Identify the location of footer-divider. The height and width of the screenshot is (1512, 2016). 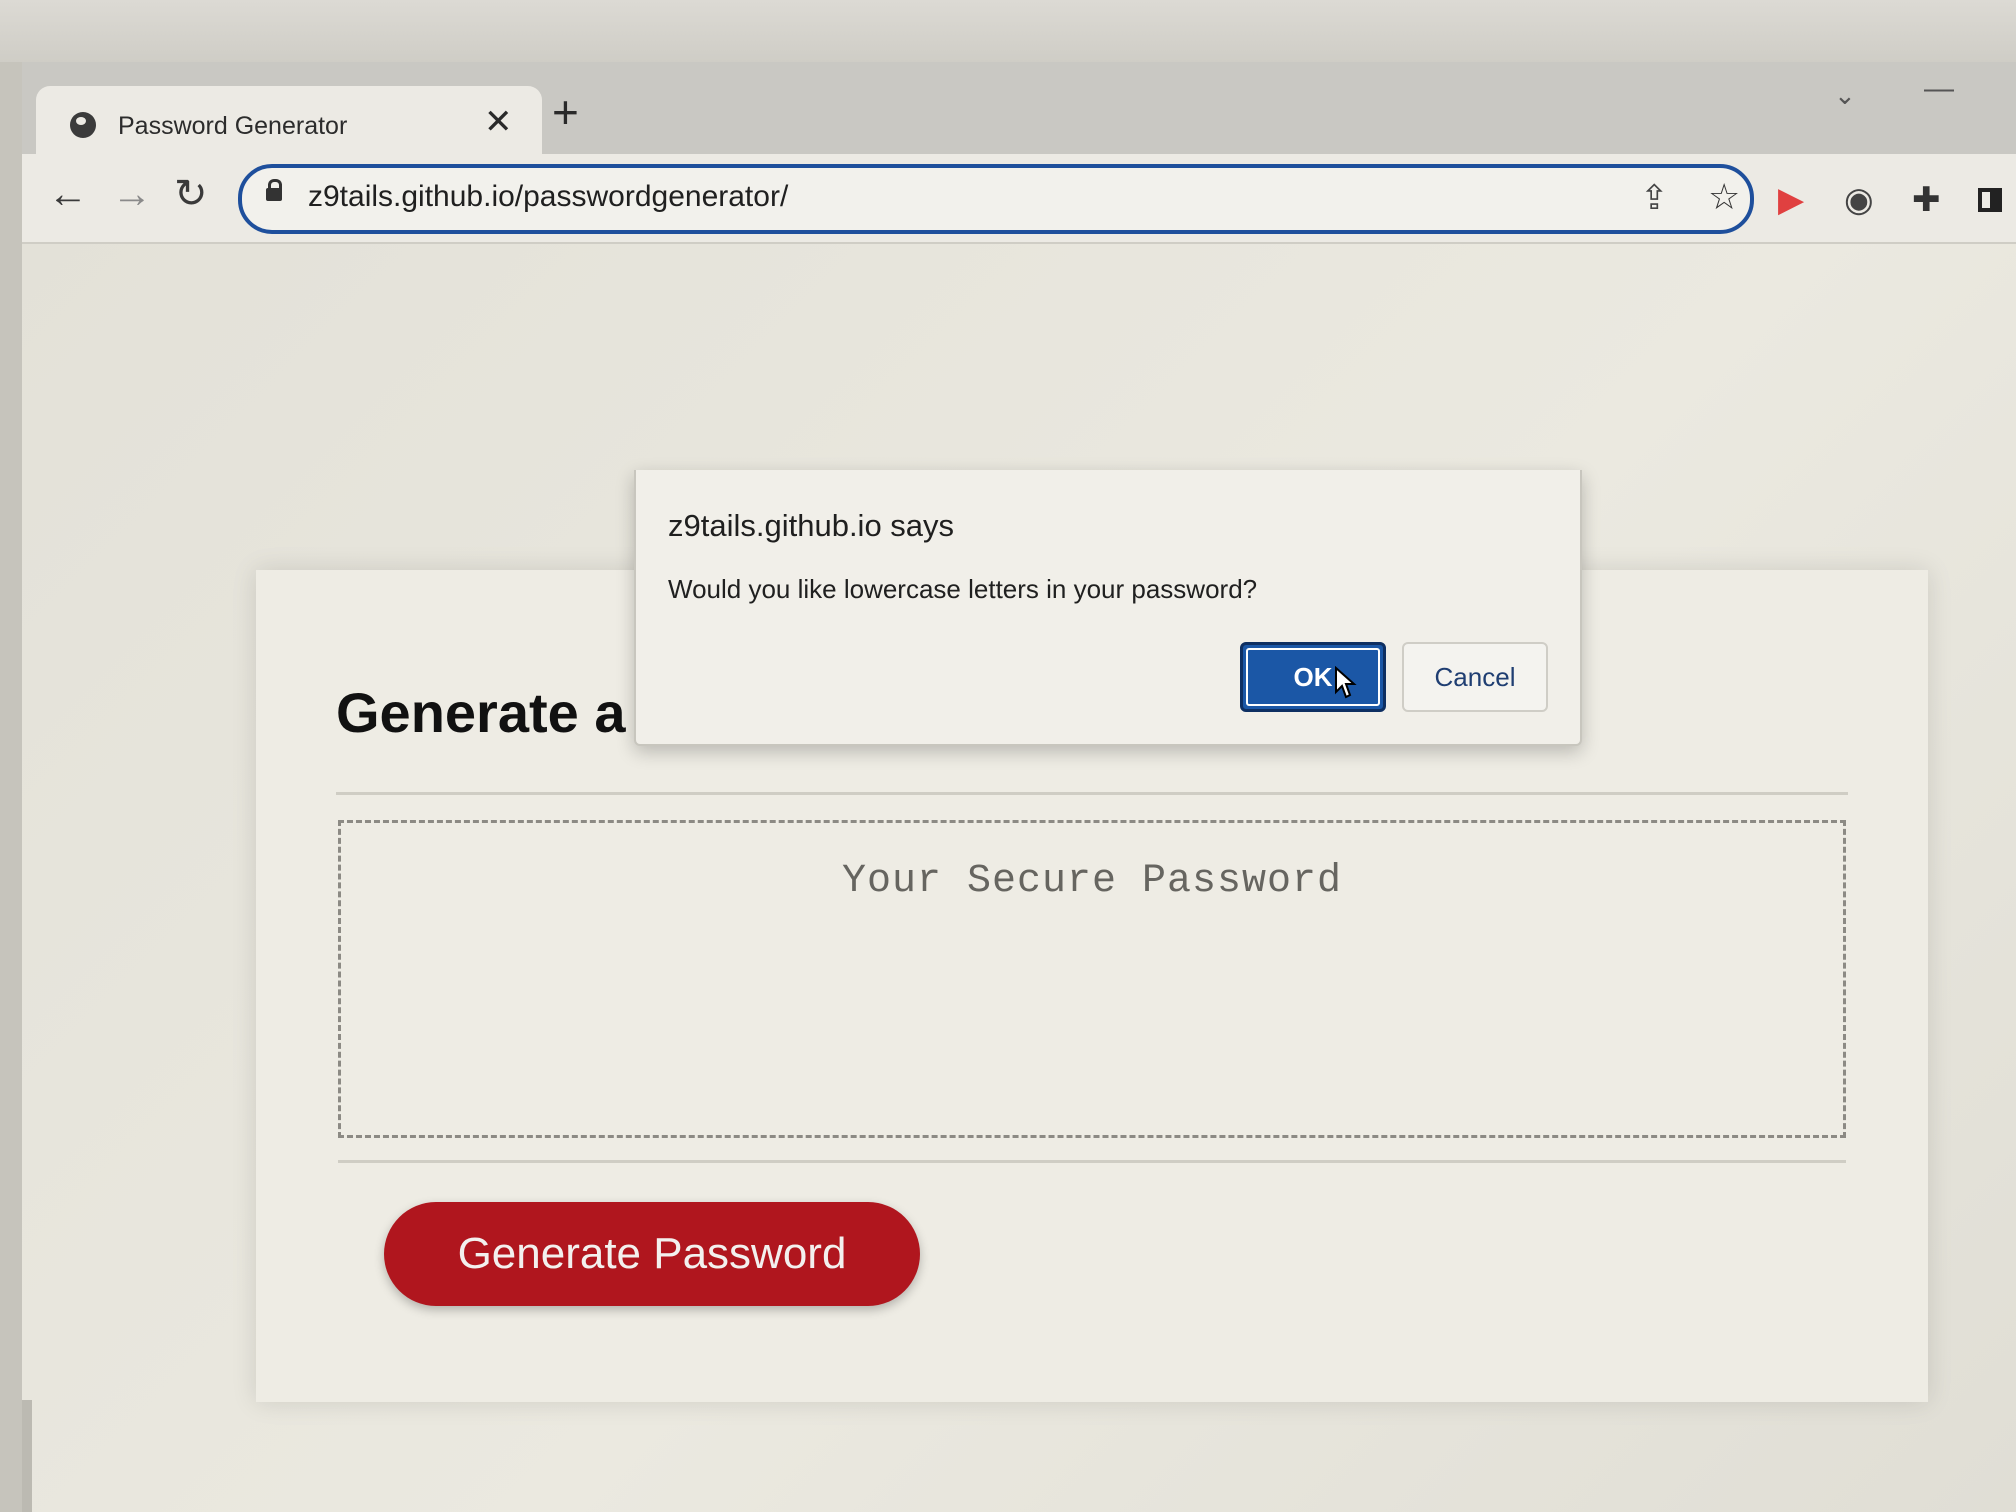
(1092, 1161).